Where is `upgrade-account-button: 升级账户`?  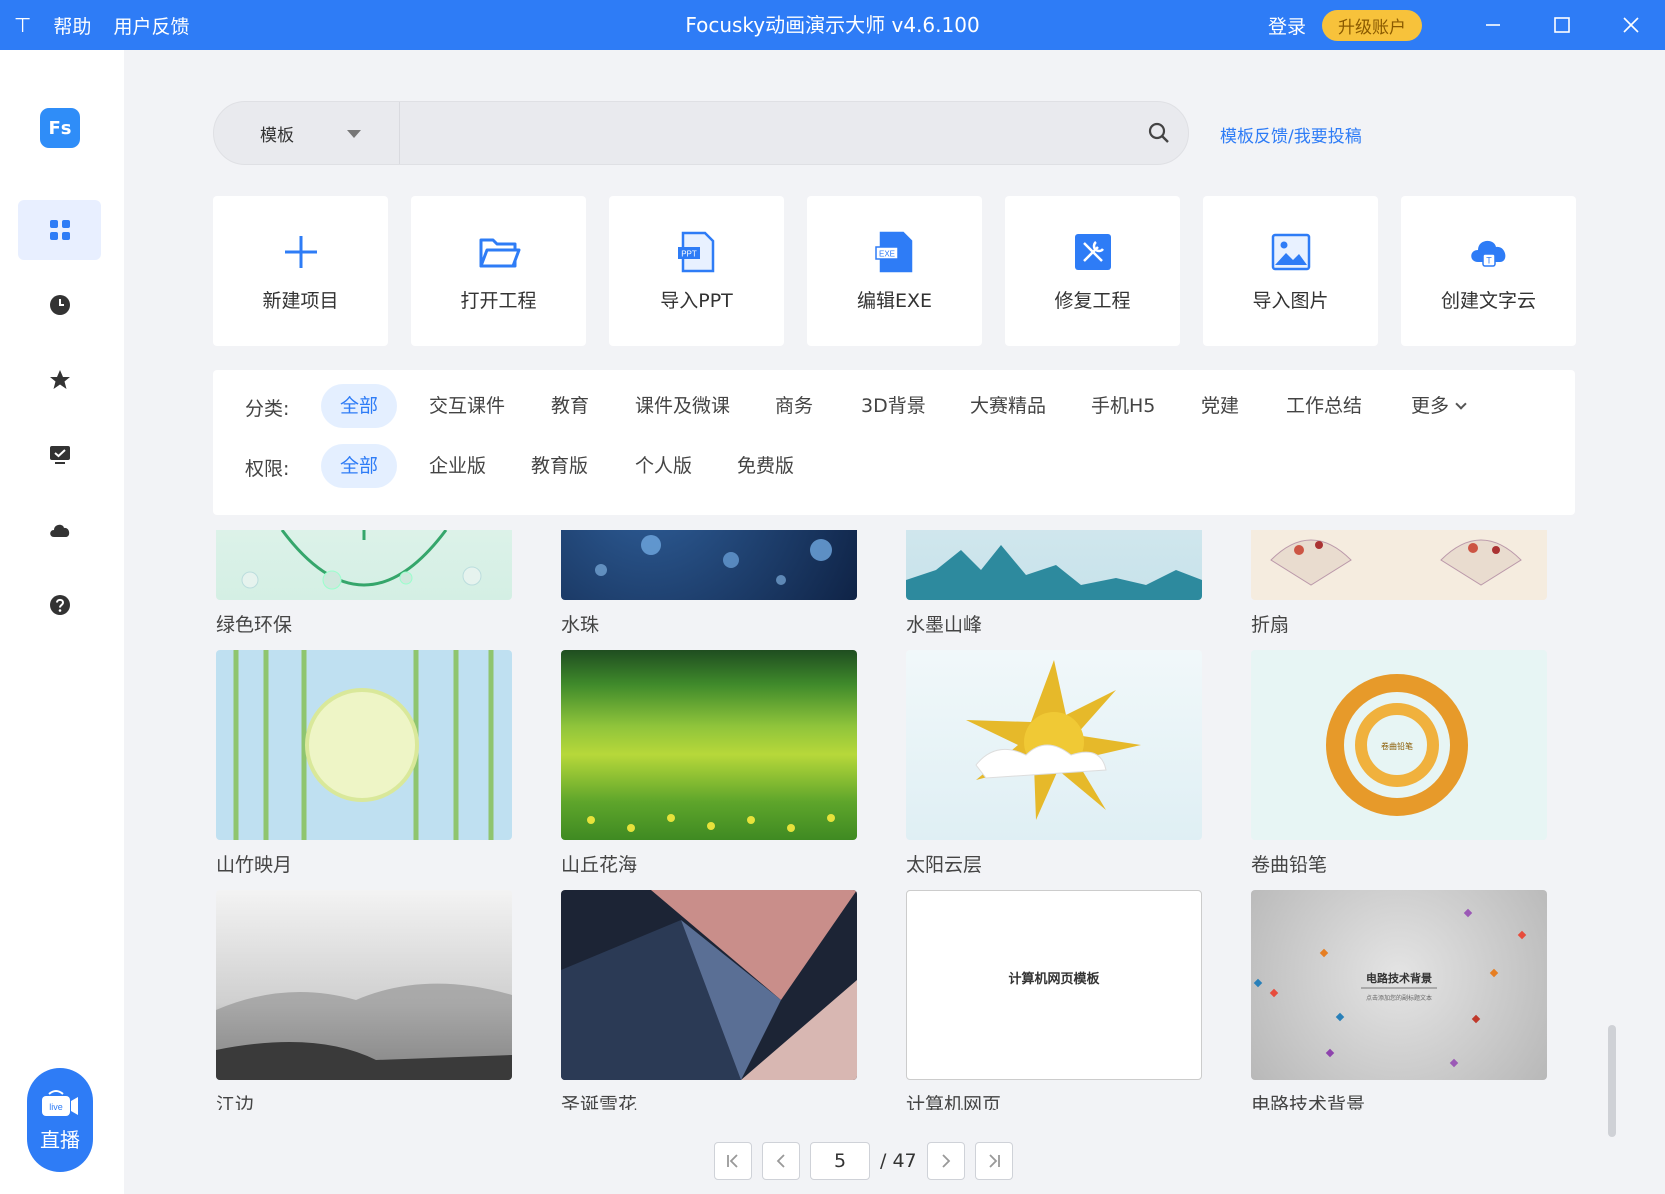
upgrade-account-button: 升级账户 is located at coordinates (1372, 25).